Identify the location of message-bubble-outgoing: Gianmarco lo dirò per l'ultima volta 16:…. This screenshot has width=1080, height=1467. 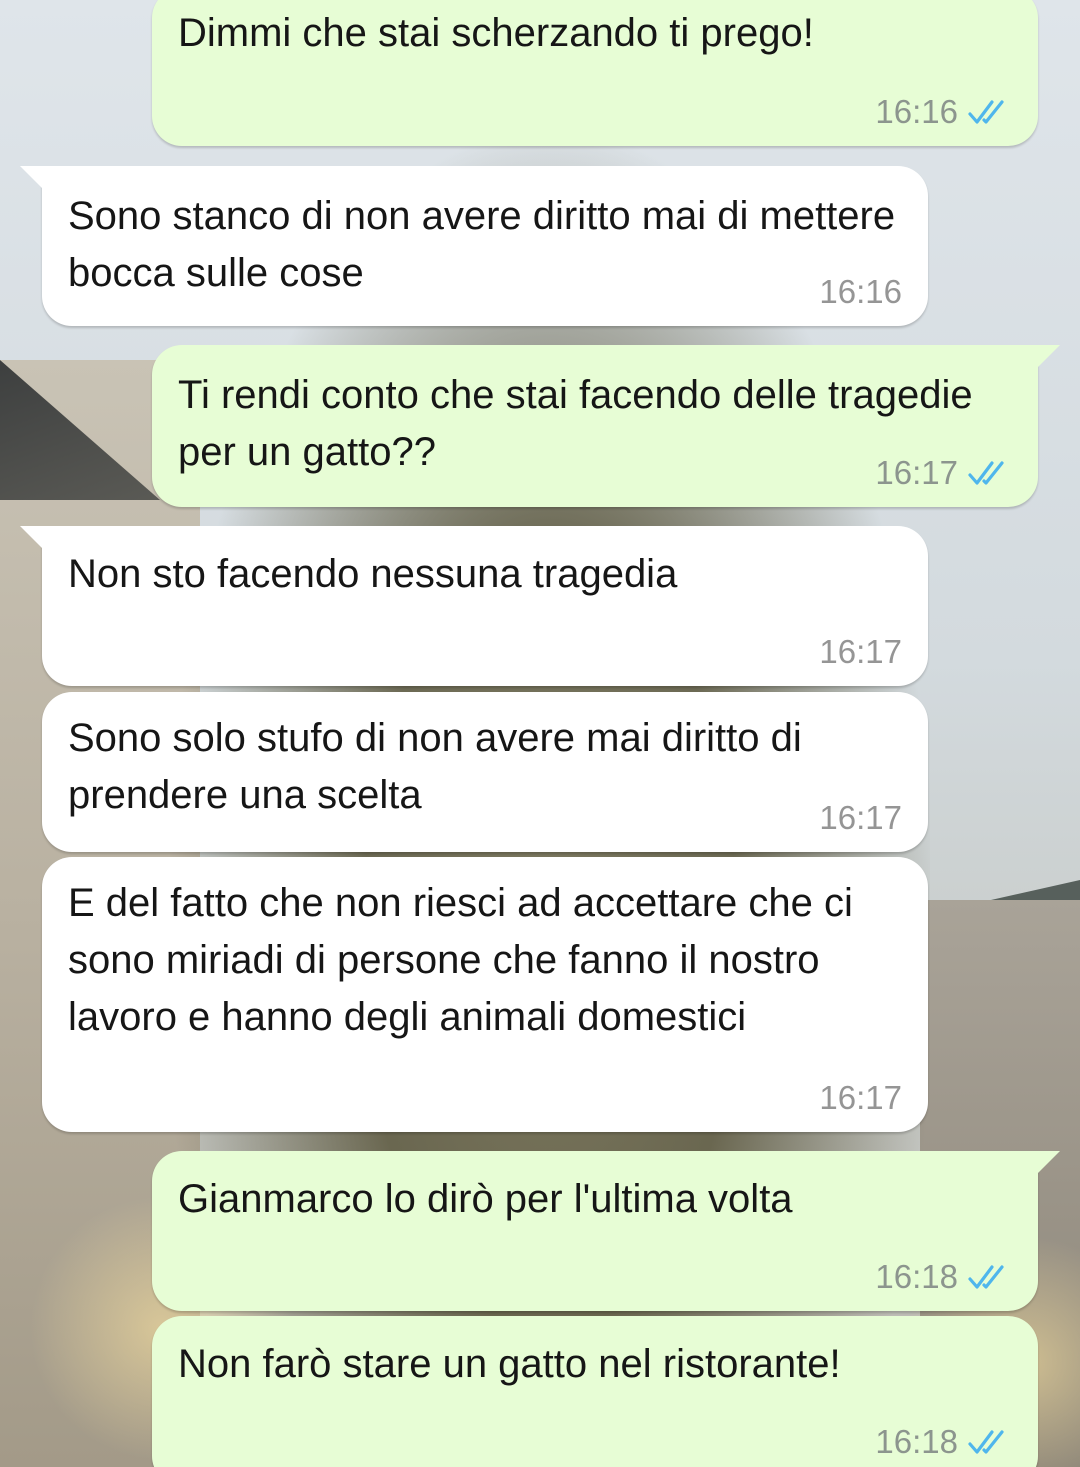
(606, 1231).